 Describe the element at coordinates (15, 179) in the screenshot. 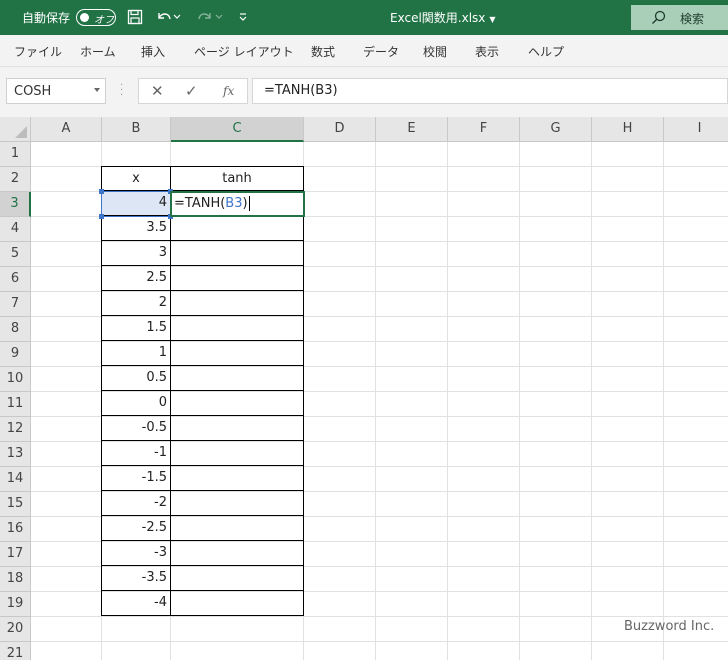

I see `row-header: 2` at that location.